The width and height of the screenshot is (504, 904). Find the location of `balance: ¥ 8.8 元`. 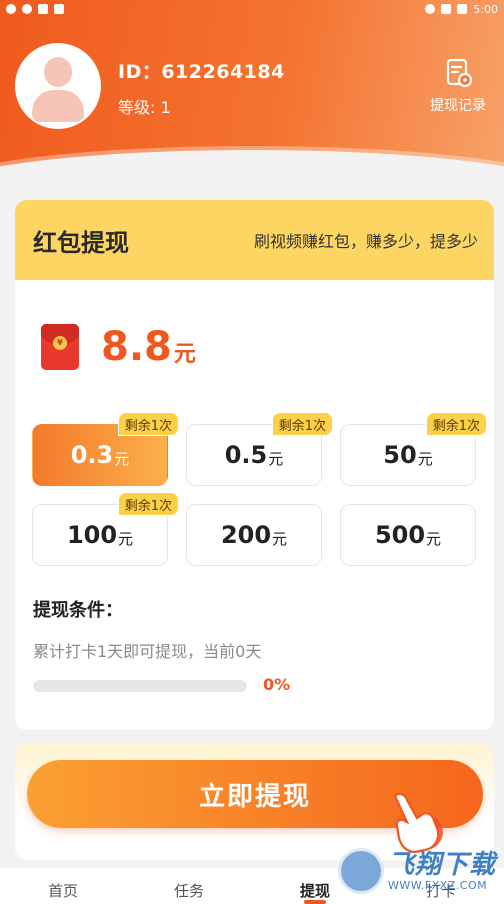

balance: ¥ 8.8 元 is located at coordinates (118, 347).